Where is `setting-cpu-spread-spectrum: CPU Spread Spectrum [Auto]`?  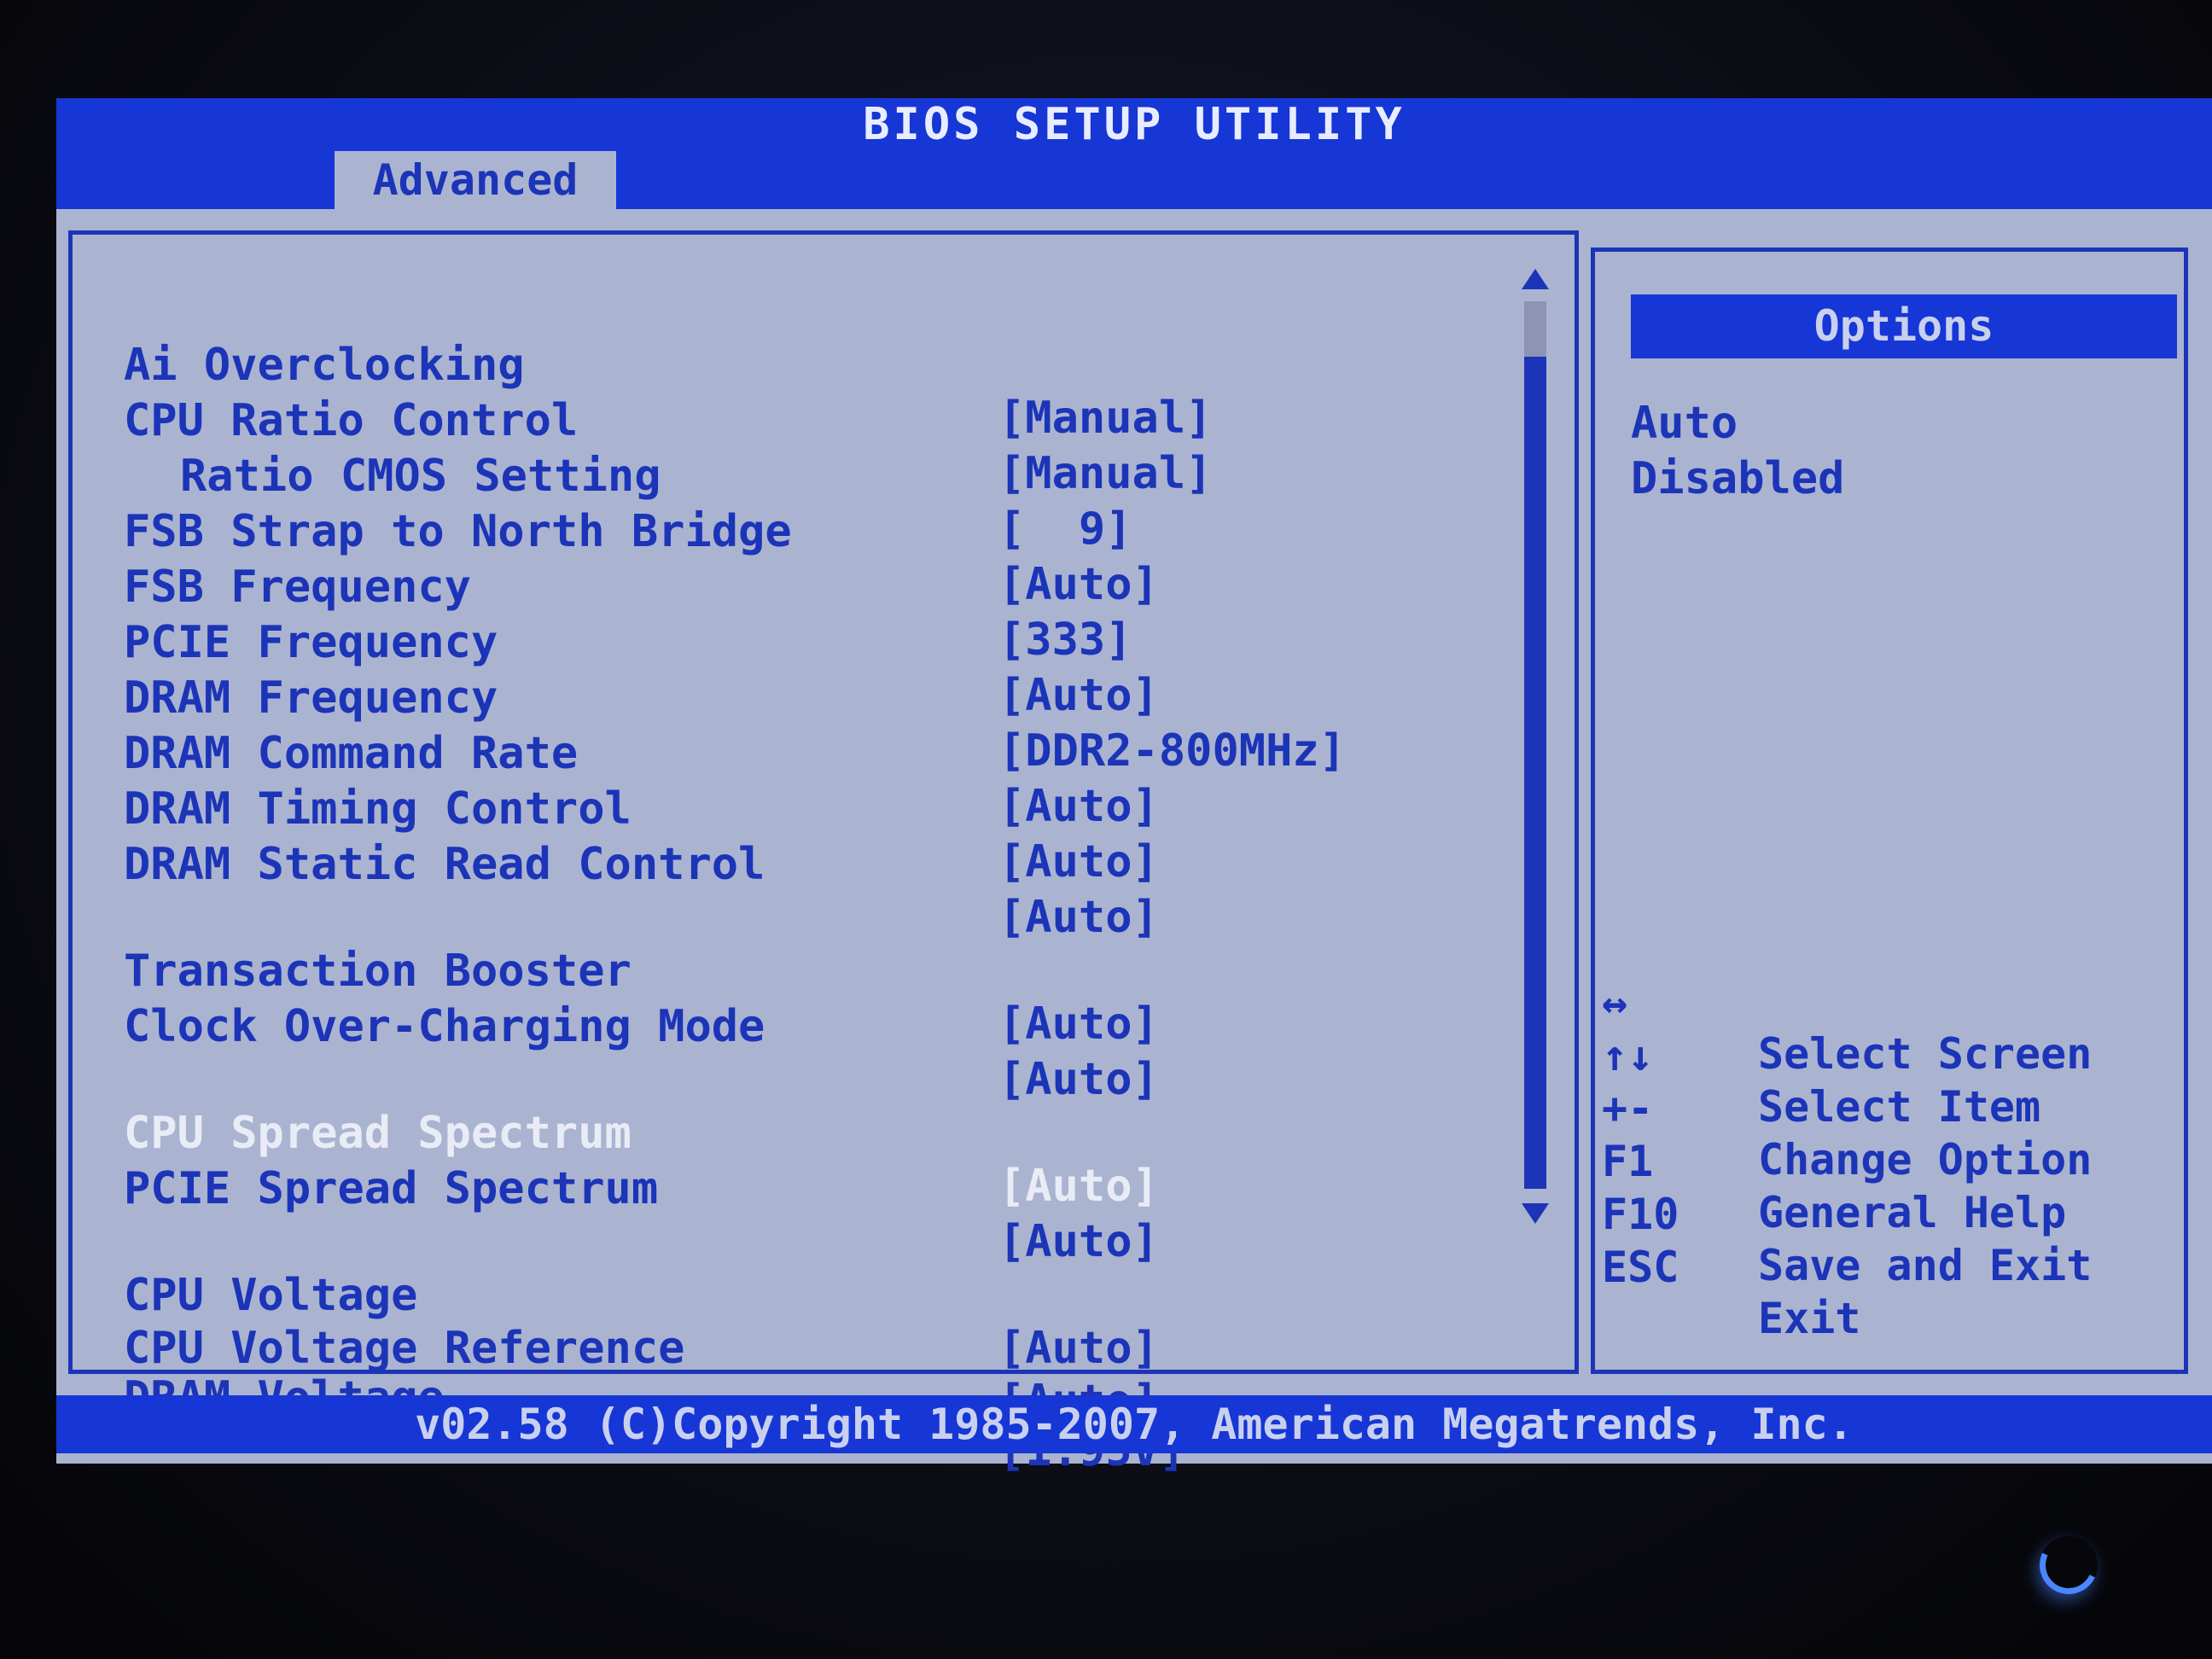
setting-cpu-spread-spectrum: CPU Spread Spectrum [Auto] is located at coordinates (641, 1133).